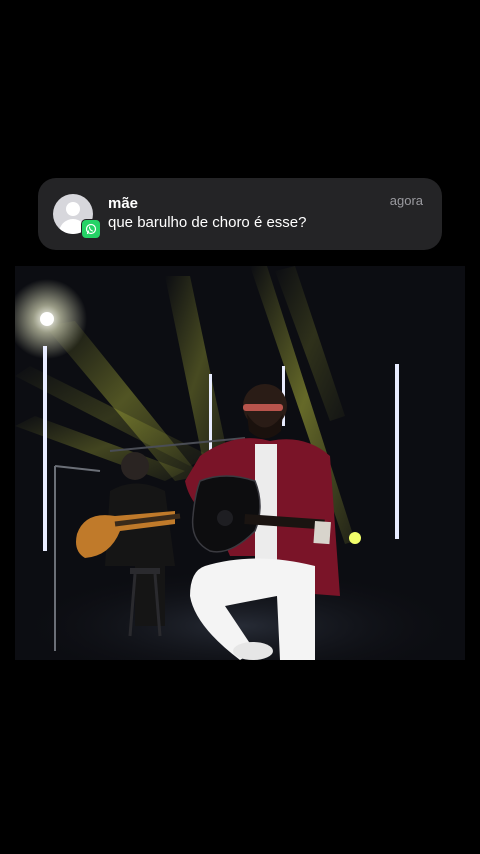 The width and height of the screenshot is (480, 854). What do you see at coordinates (91, 229) in the screenshot?
I see `whatsapp-icon` at bounding box center [91, 229].